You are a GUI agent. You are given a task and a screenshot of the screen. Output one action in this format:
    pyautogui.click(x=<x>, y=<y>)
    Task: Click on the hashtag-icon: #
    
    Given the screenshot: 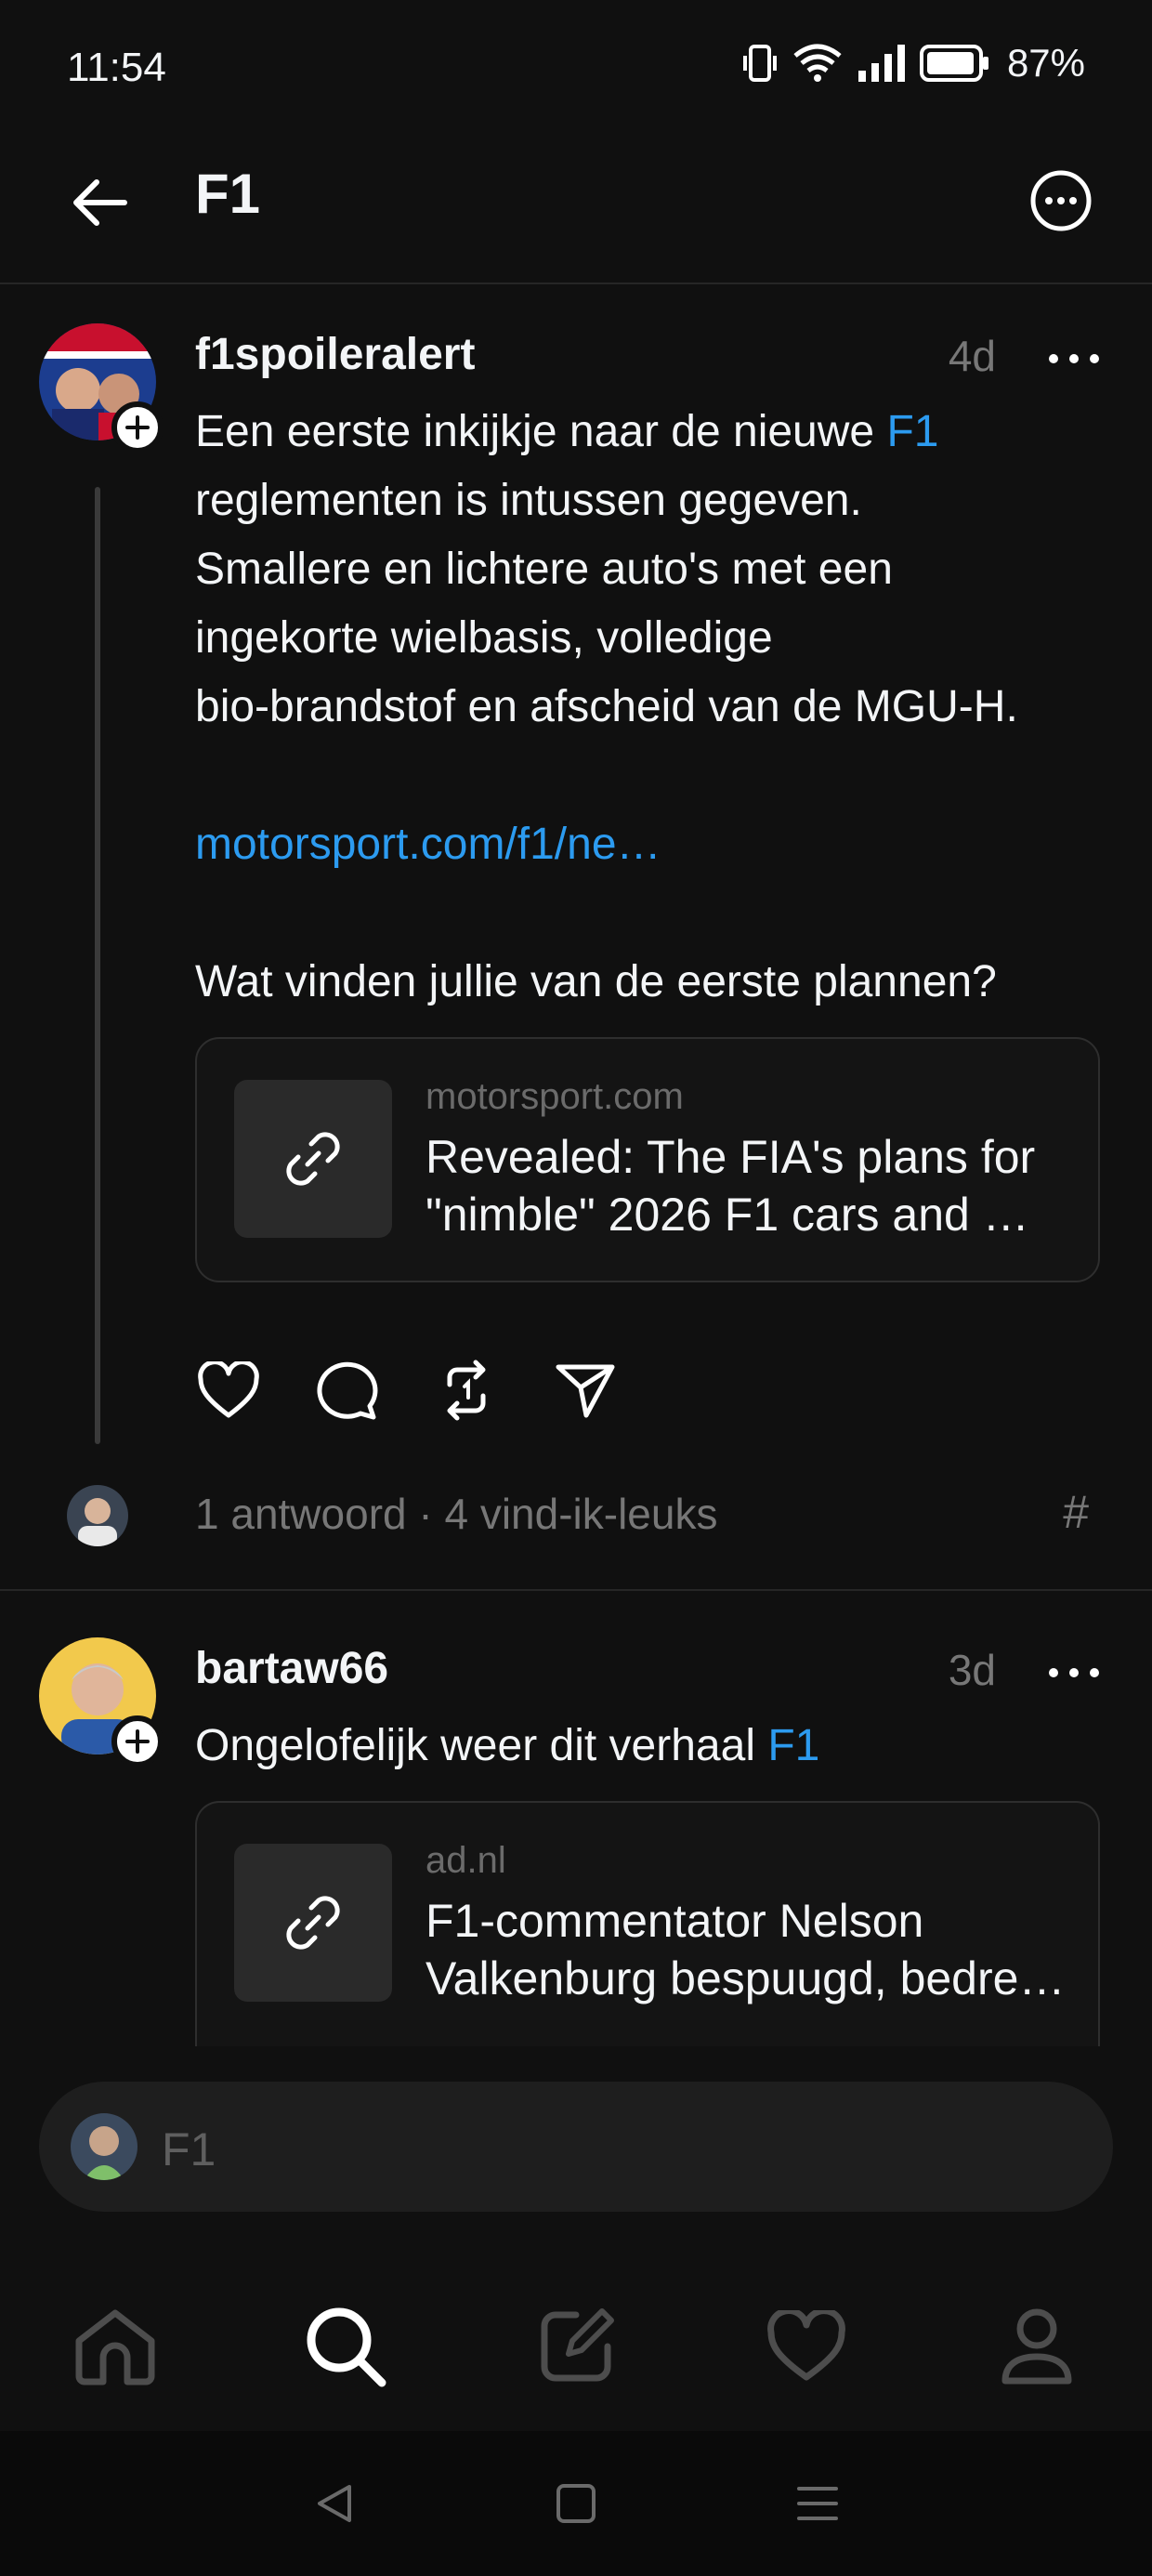 What is the action you would take?
    pyautogui.click(x=1076, y=1512)
    